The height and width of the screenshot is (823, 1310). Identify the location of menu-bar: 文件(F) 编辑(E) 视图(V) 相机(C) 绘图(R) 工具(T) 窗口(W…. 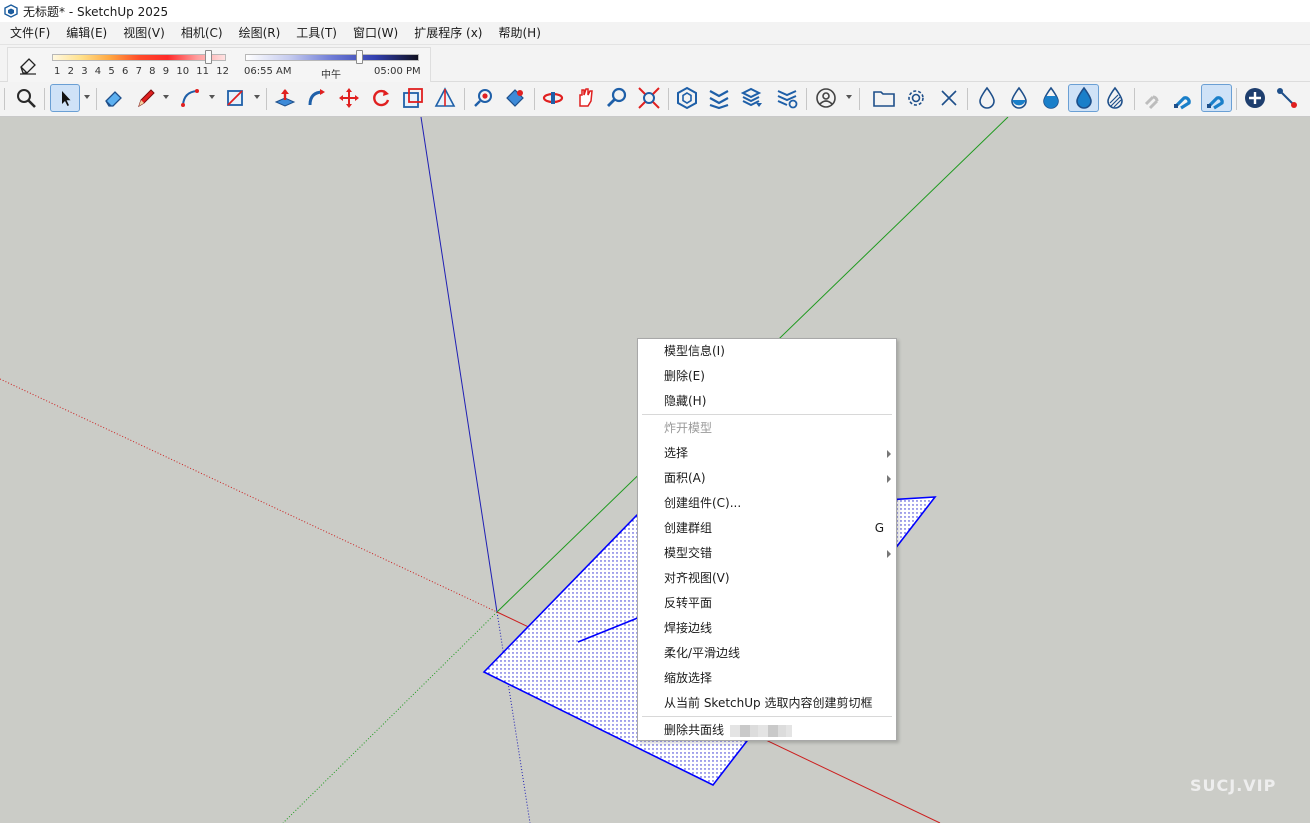
(655, 33).